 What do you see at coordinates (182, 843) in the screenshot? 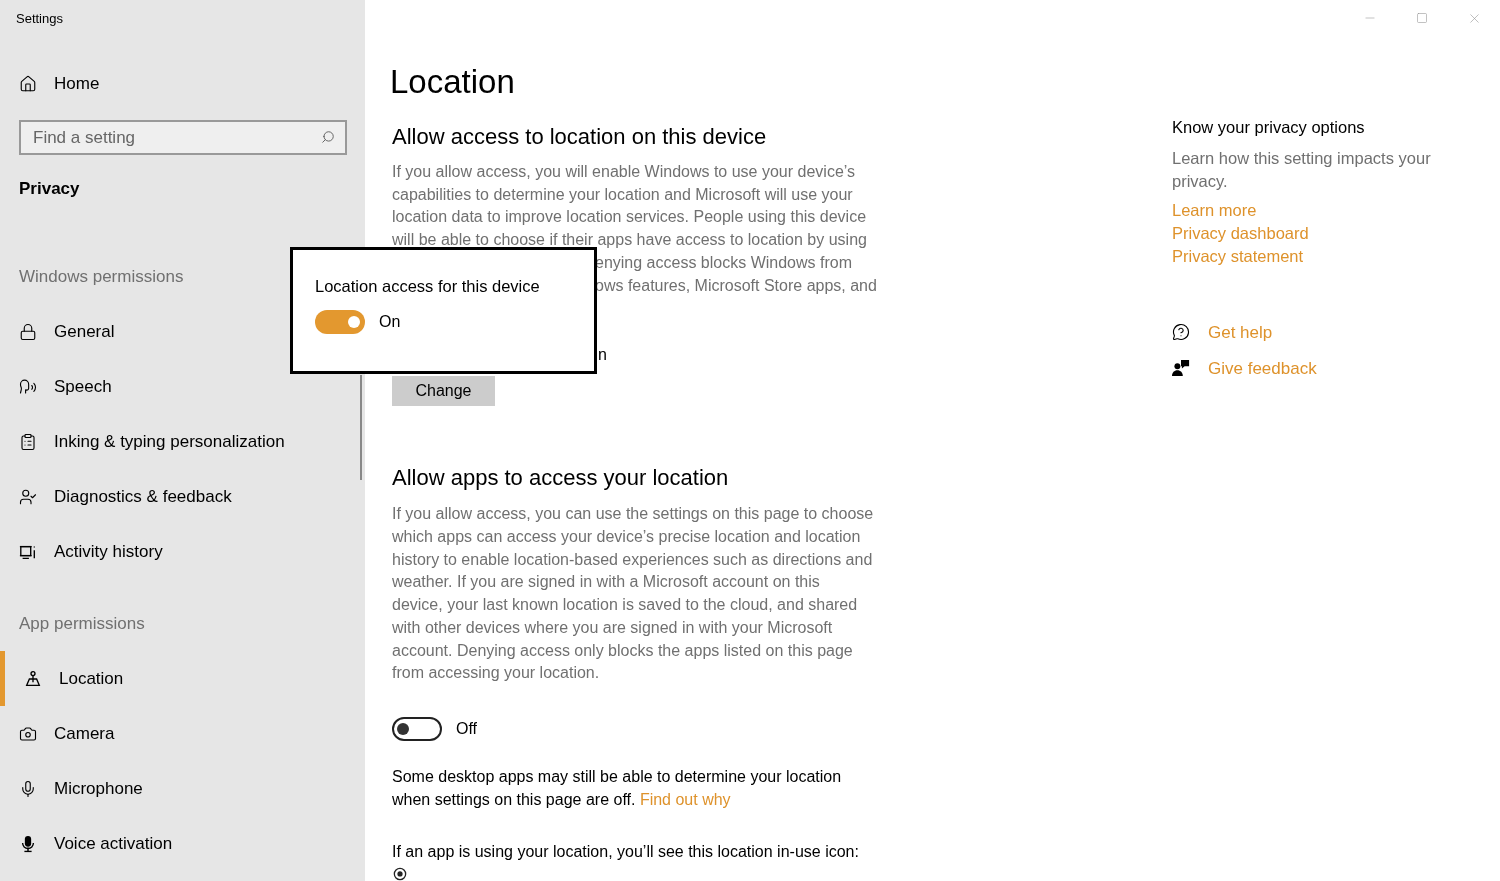
I see `nav-item: Voice activation` at bounding box center [182, 843].